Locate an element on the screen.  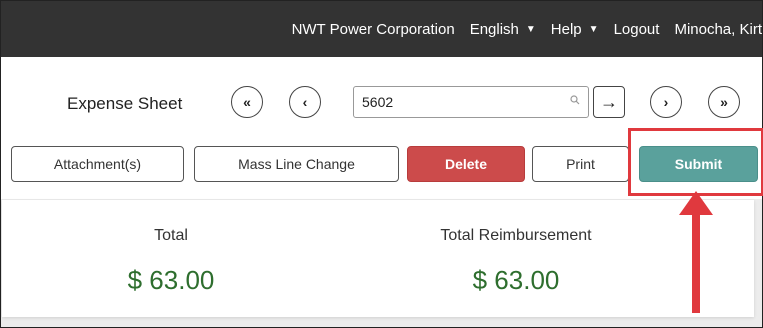
logout-link: Logout is located at coordinates (637, 29).